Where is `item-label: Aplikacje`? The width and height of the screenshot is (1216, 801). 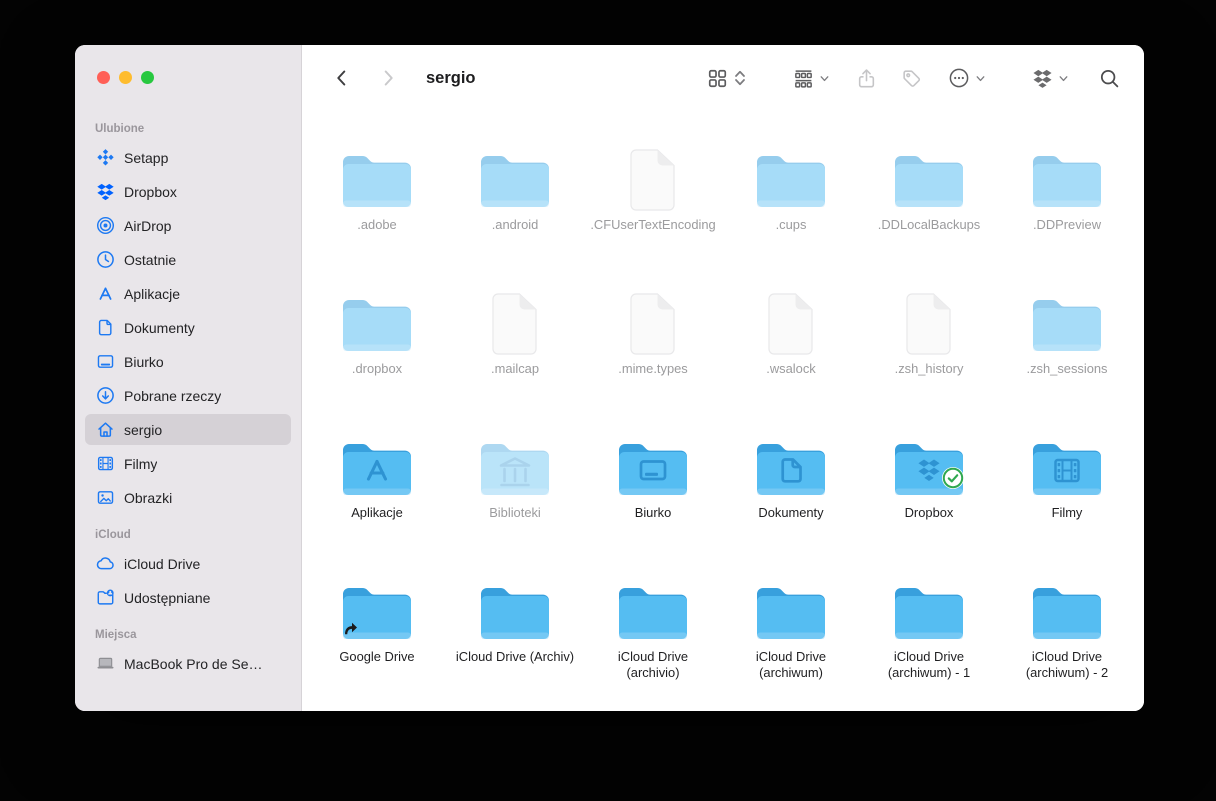 item-label: Aplikacje is located at coordinates (377, 512).